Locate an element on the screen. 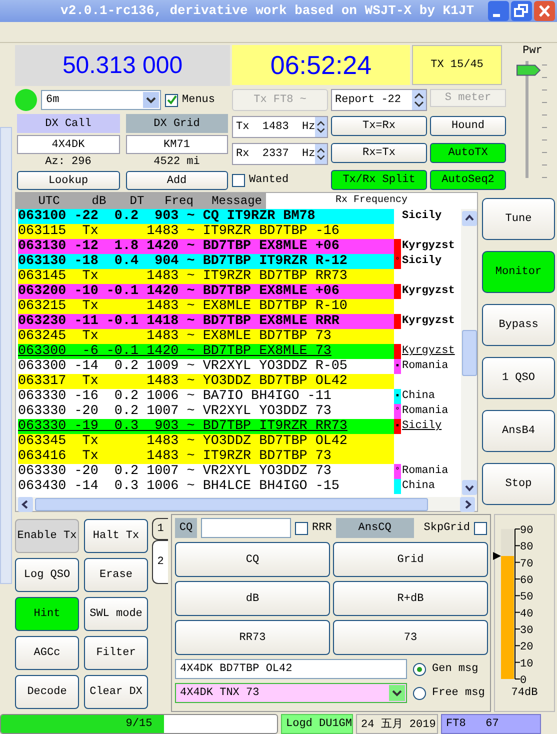 The height and width of the screenshot is (734, 557). action-button: Erase is located at coordinates (116, 575).